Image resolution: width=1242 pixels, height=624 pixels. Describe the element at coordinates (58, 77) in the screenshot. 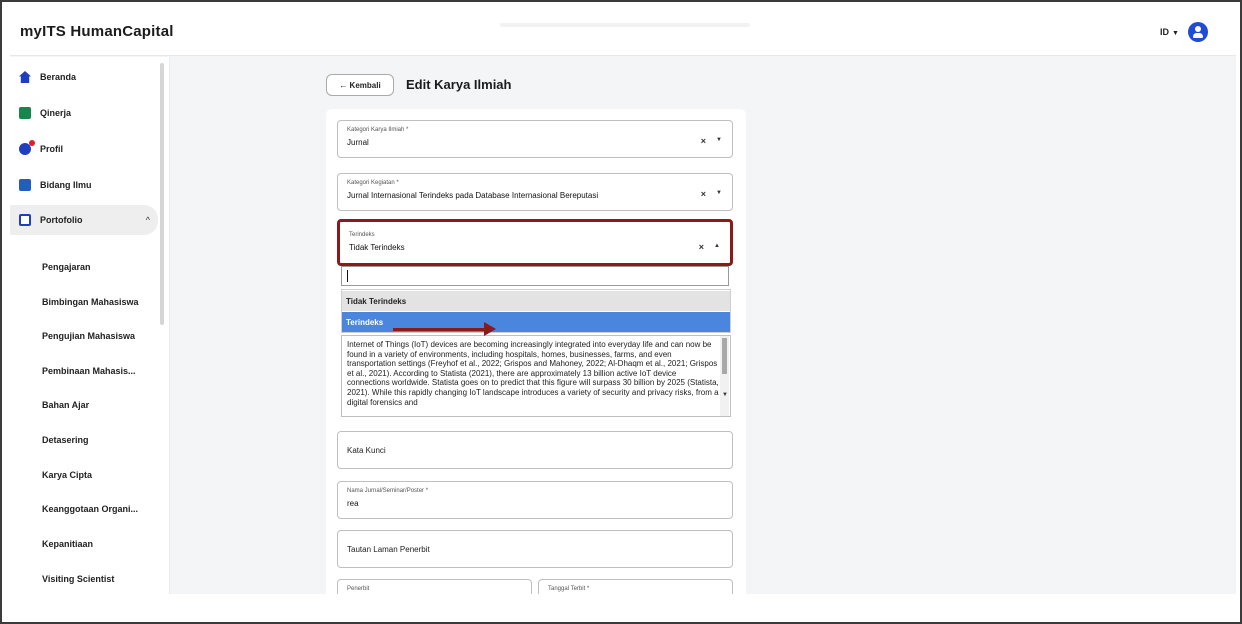

I see `sidebar-item-label: Beranda` at that location.